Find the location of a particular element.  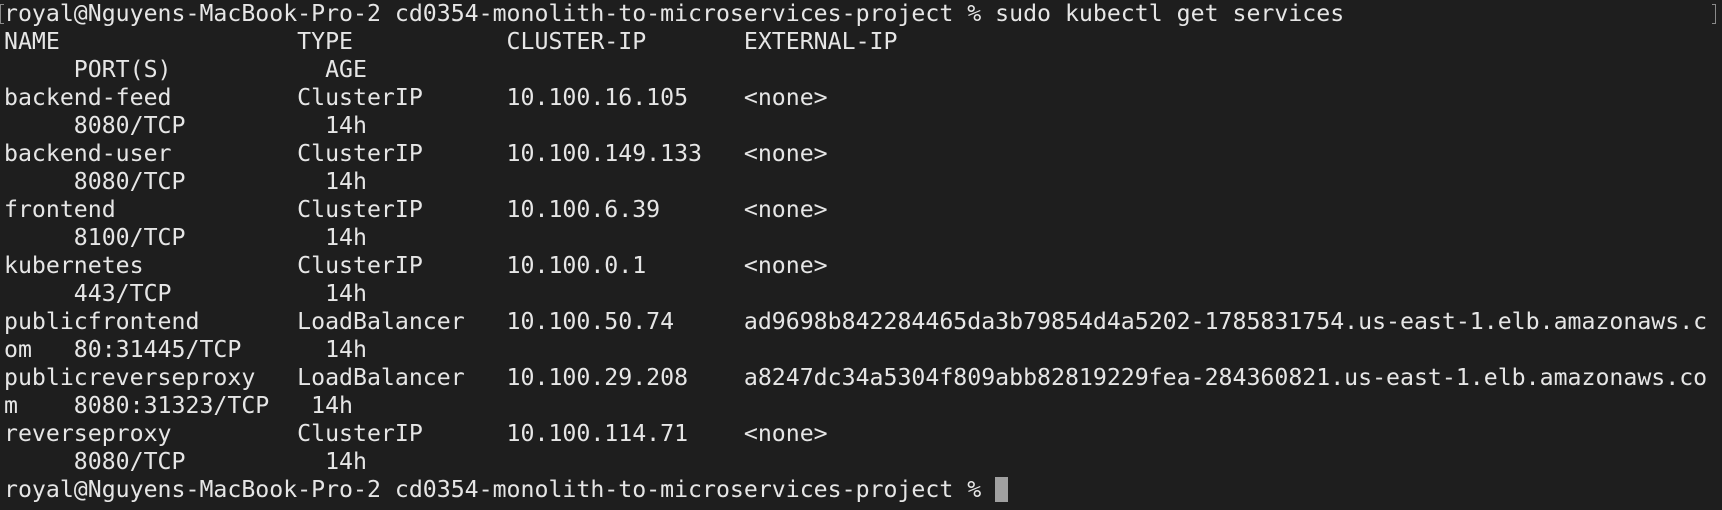

service-row-line: kubernetes ClusterIP 10.100.0.1 <none> is located at coordinates (416, 265).